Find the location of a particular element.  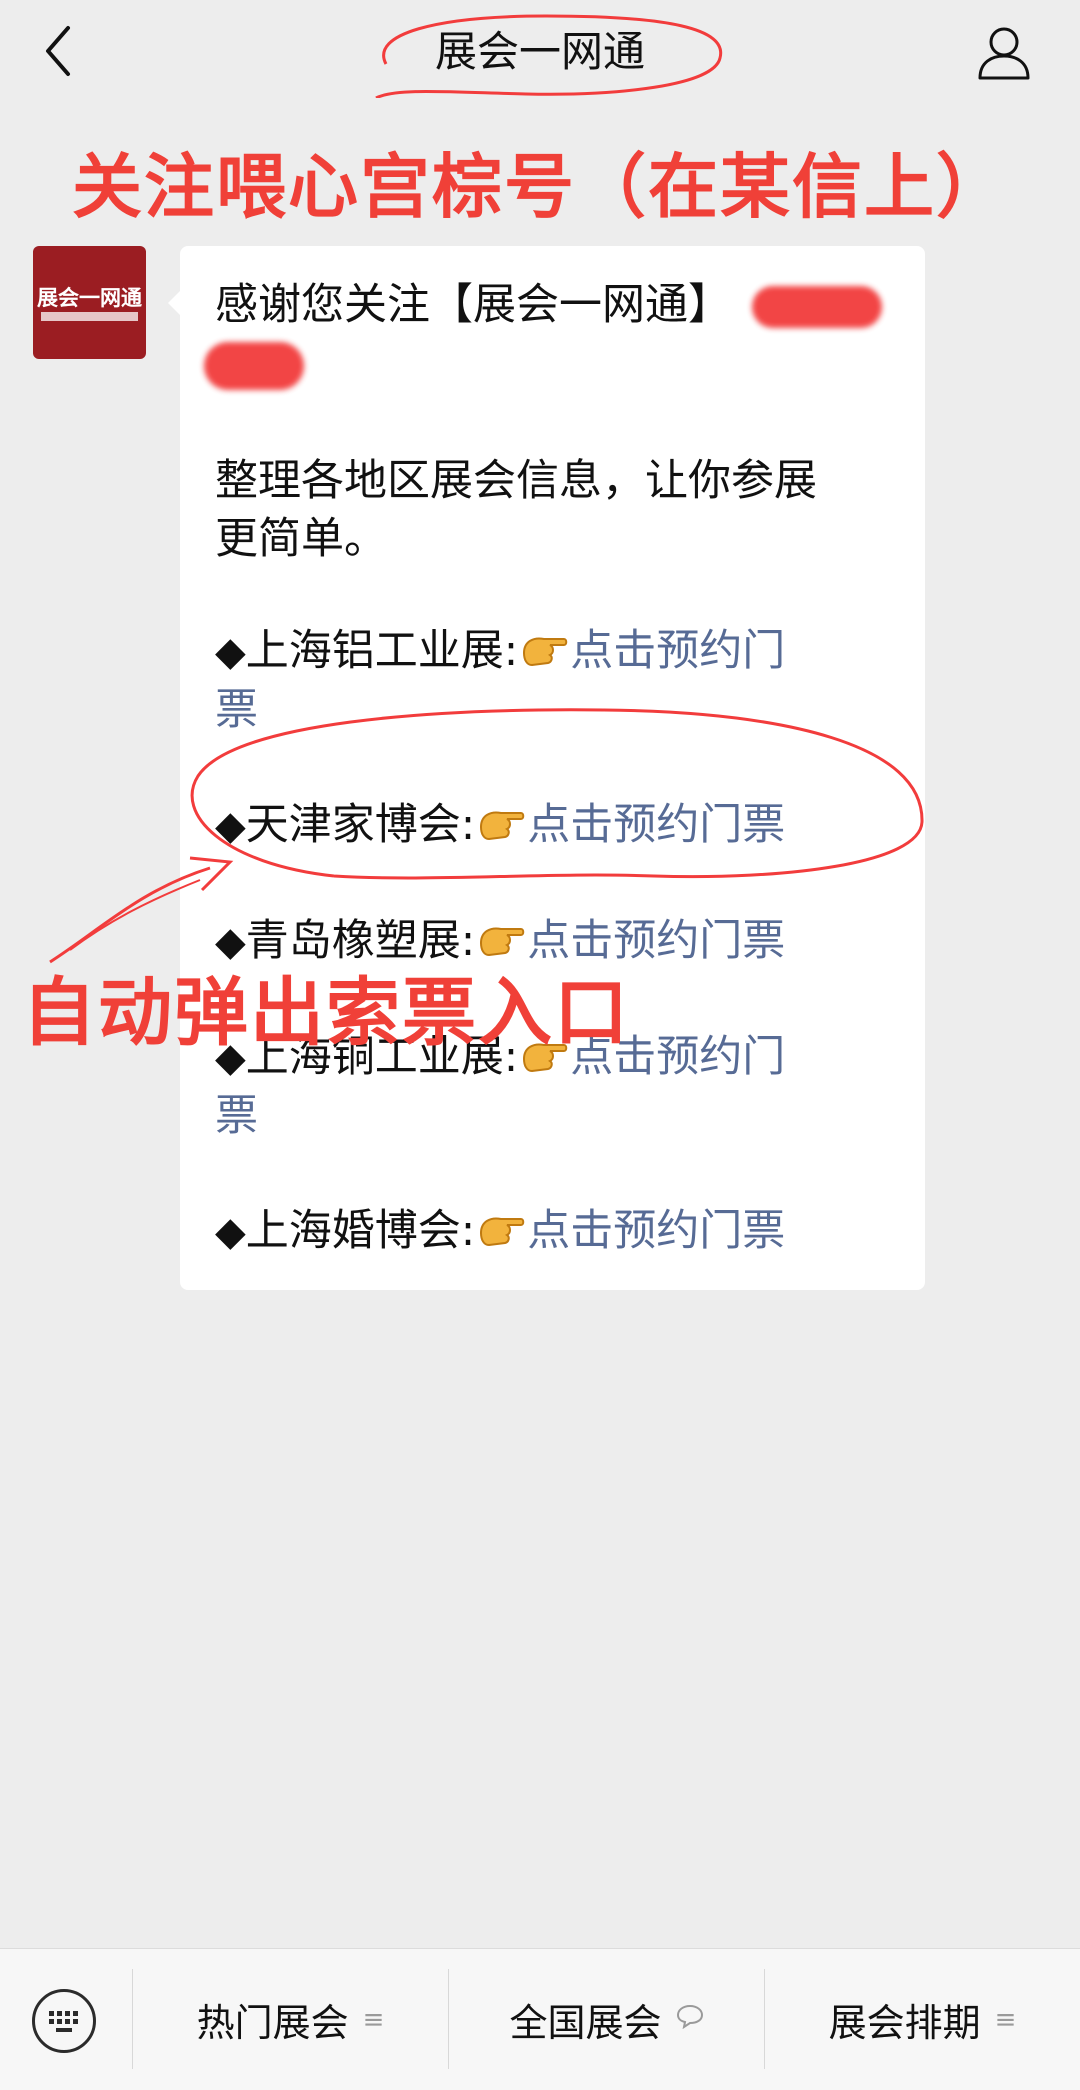

highlight-oval-annotation is located at coordinates (557, 794).